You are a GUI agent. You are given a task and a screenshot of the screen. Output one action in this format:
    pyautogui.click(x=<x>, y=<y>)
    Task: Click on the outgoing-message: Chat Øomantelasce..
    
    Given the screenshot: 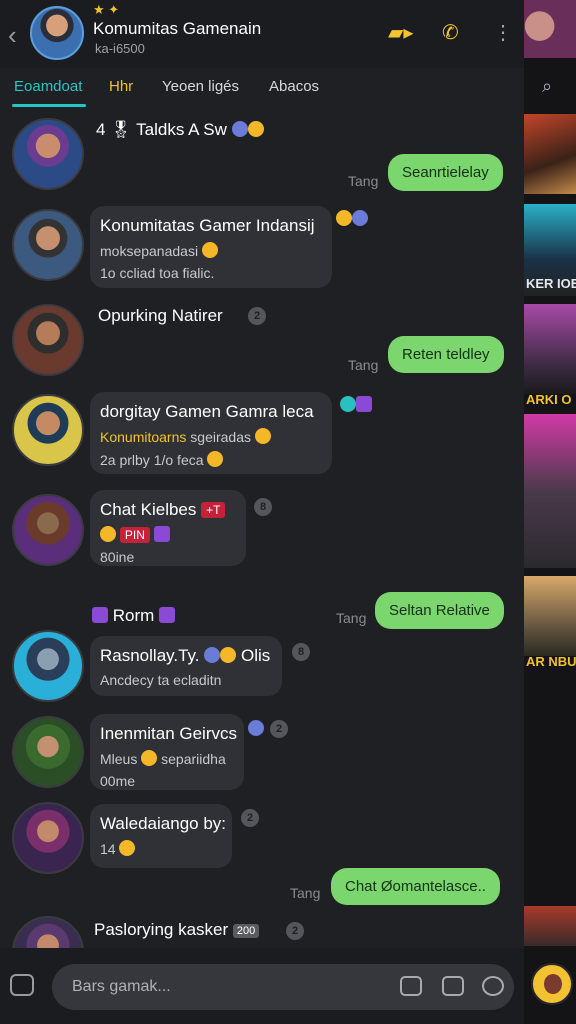 What is the action you would take?
    pyautogui.click(x=415, y=886)
    